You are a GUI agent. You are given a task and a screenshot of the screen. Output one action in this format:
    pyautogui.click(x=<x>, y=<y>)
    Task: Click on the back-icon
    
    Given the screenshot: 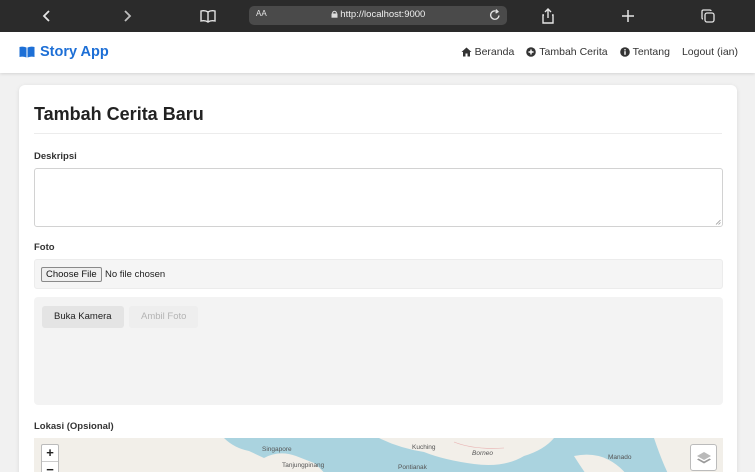 What is the action you would take?
    pyautogui.click(x=47, y=16)
    